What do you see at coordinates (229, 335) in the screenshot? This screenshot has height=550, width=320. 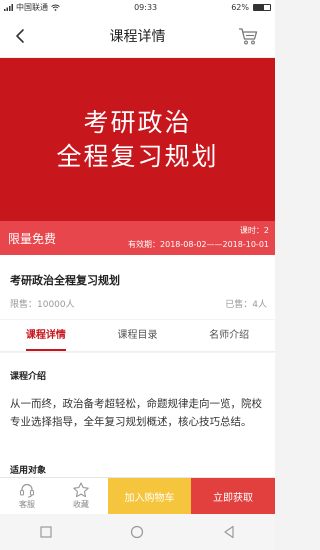 I see `tab-teacher-intro: 名师介绍` at bounding box center [229, 335].